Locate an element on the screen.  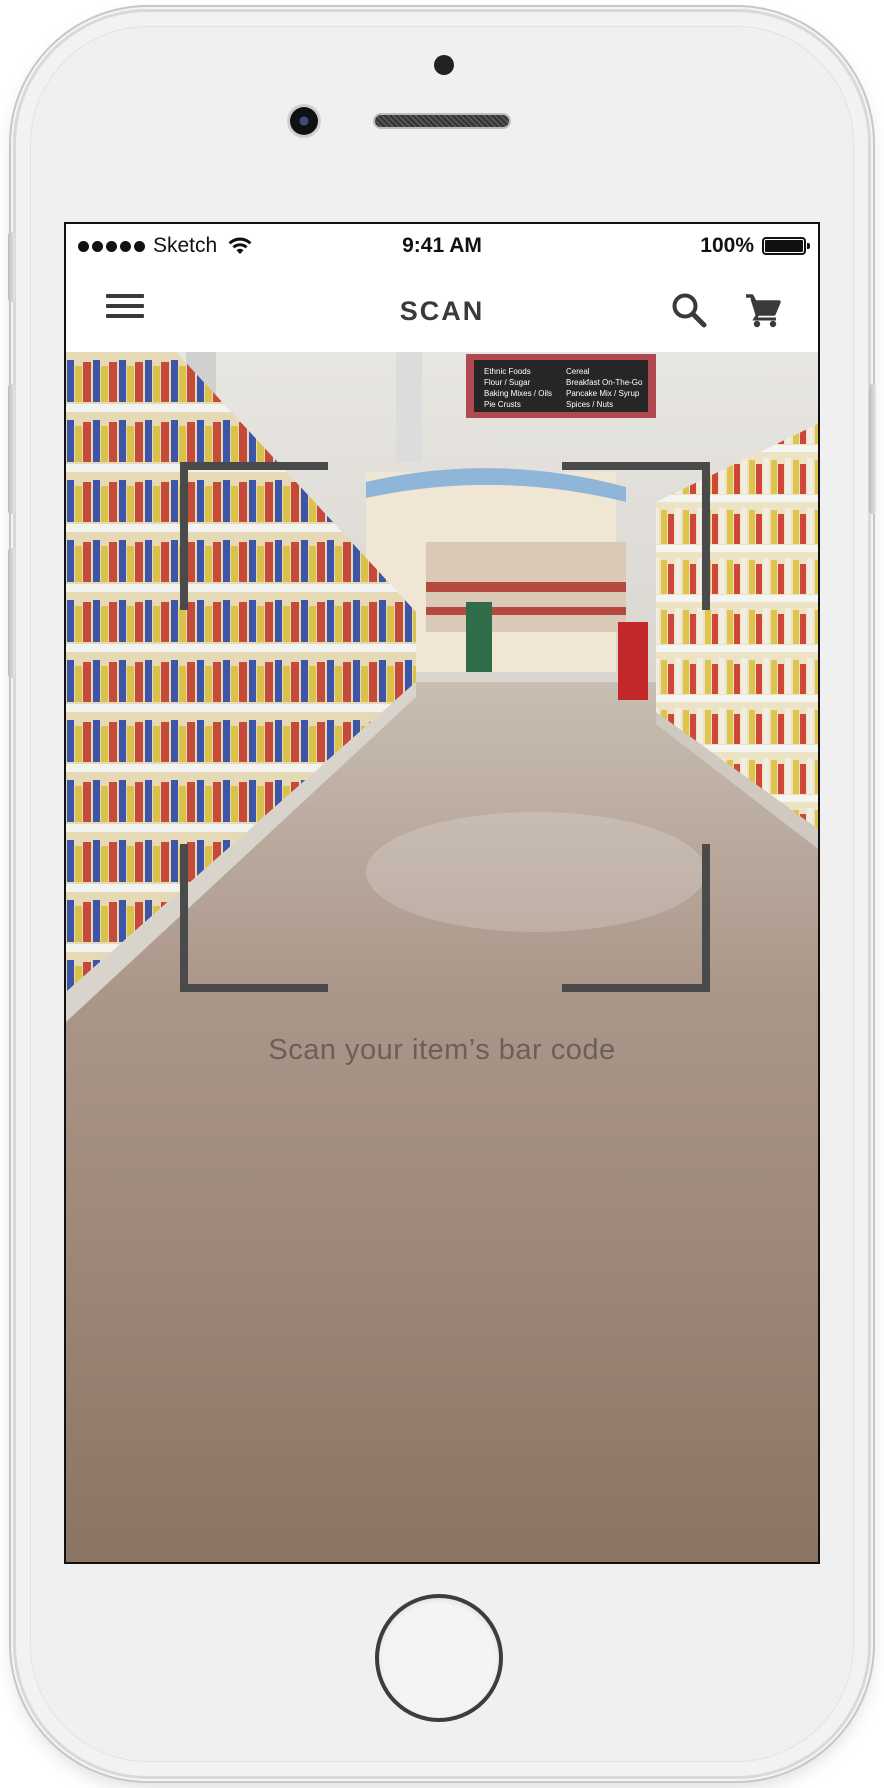
sign-right-1: Breakfast On-The-Go is located at coordinates (604, 382).